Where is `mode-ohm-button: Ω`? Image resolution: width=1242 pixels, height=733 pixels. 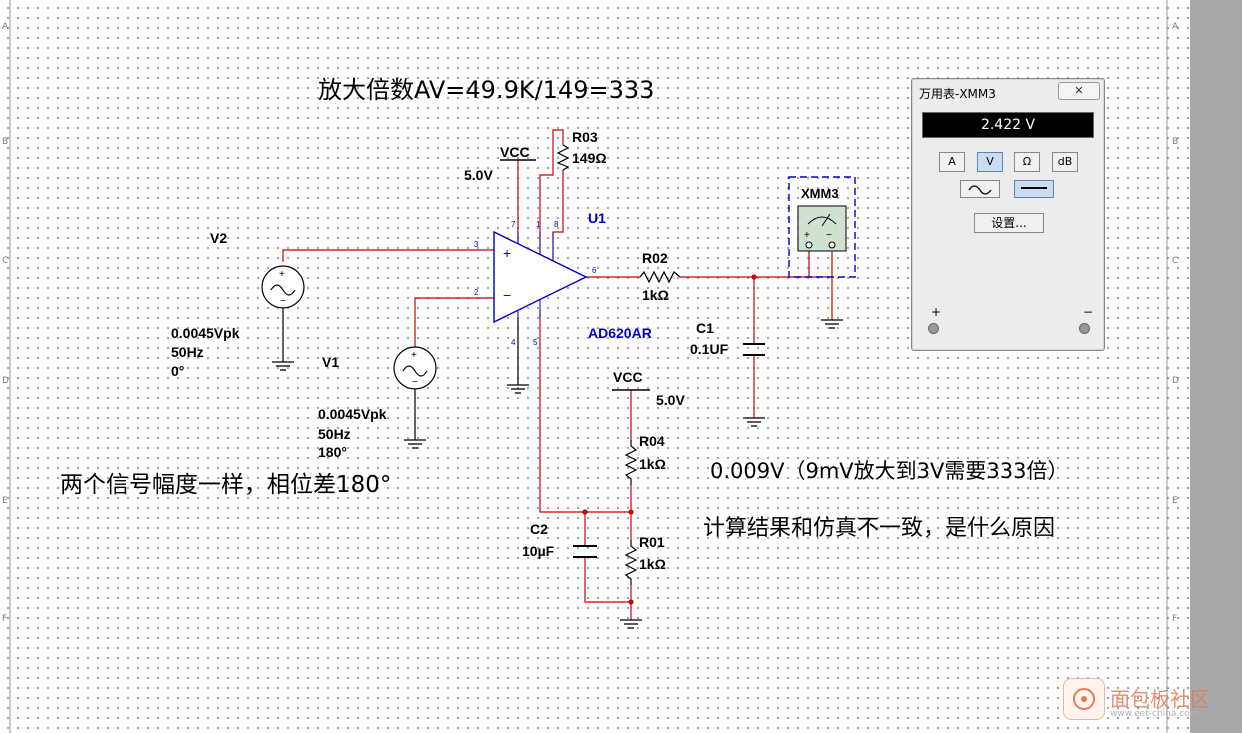 mode-ohm-button: Ω is located at coordinates (1027, 162).